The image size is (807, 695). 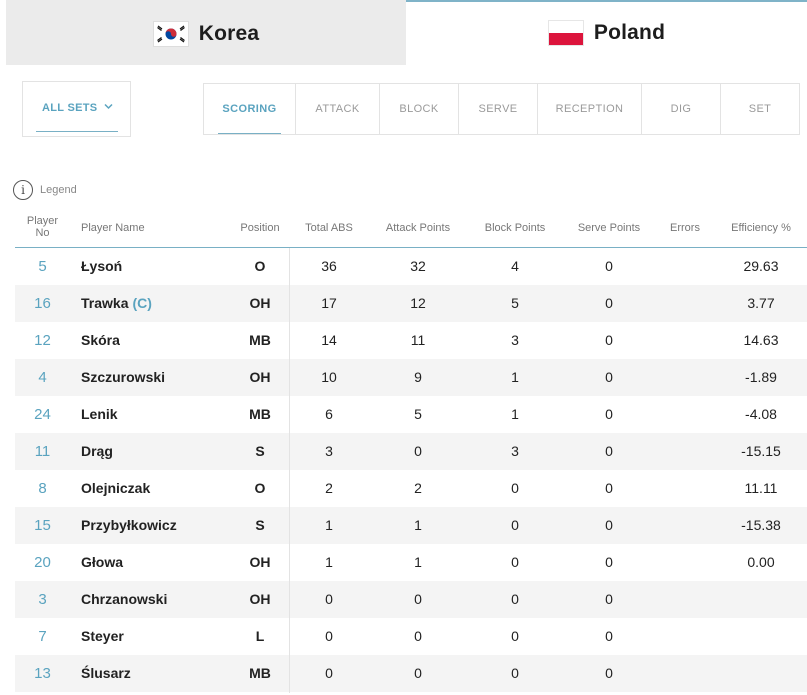 What do you see at coordinates (124, 599) in the screenshot?
I see `player-name: Chrzanowski` at bounding box center [124, 599].